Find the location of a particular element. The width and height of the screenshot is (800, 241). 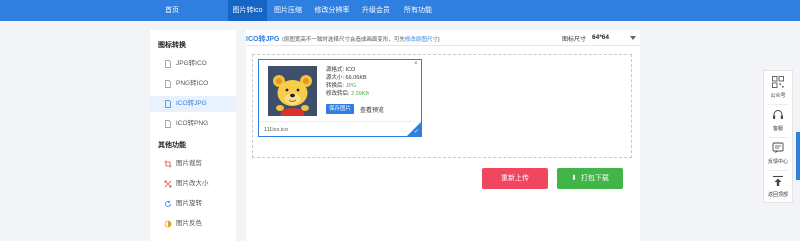

sidebar-item-crop: 图片裁剪 is located at coordinates (193, 164).